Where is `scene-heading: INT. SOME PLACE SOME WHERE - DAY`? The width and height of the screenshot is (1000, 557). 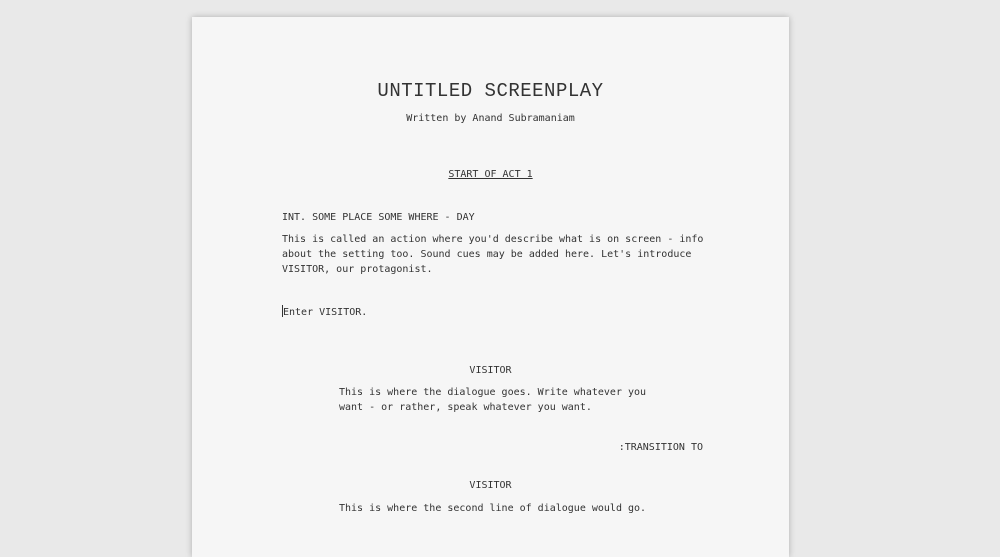
scene-heading: INT. SOME PLACE SOME WHERE - DAY is located at coordinates (378, 217).